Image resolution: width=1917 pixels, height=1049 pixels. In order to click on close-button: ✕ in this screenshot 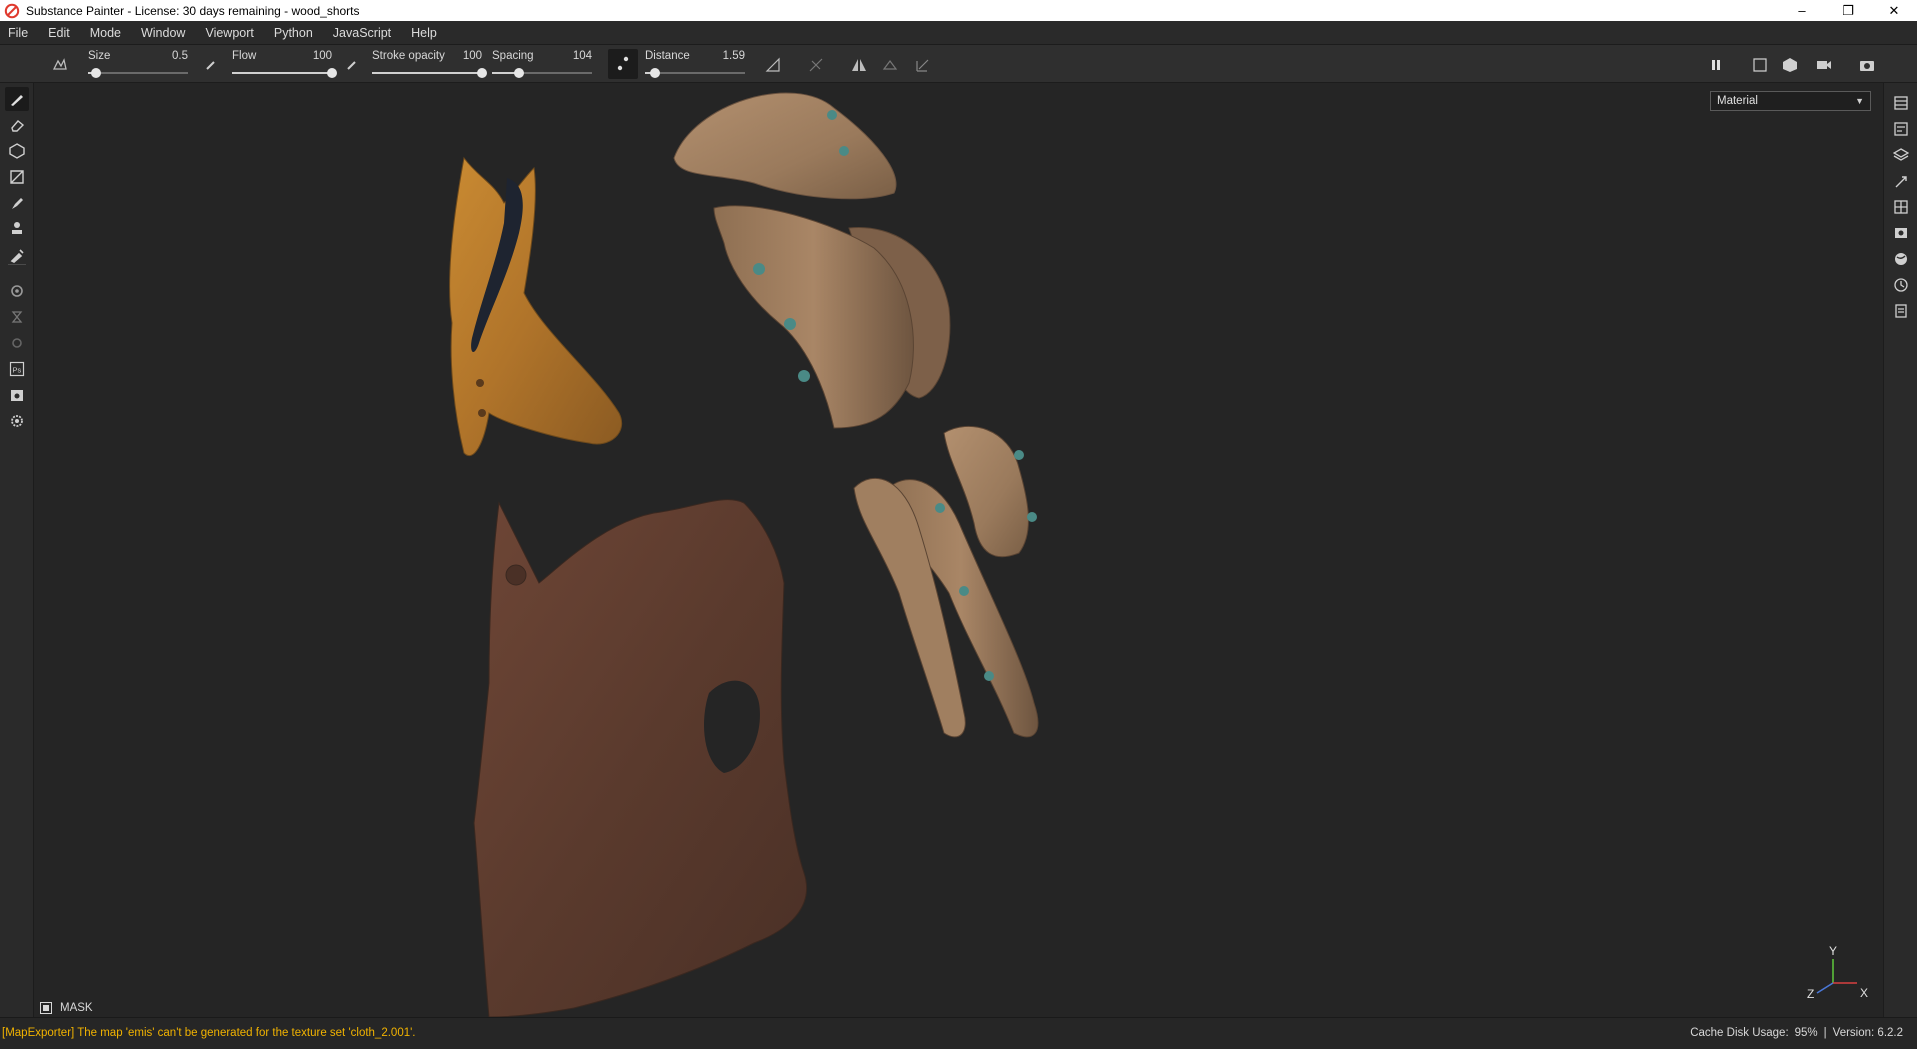, I will do `click(1894, 10)`.